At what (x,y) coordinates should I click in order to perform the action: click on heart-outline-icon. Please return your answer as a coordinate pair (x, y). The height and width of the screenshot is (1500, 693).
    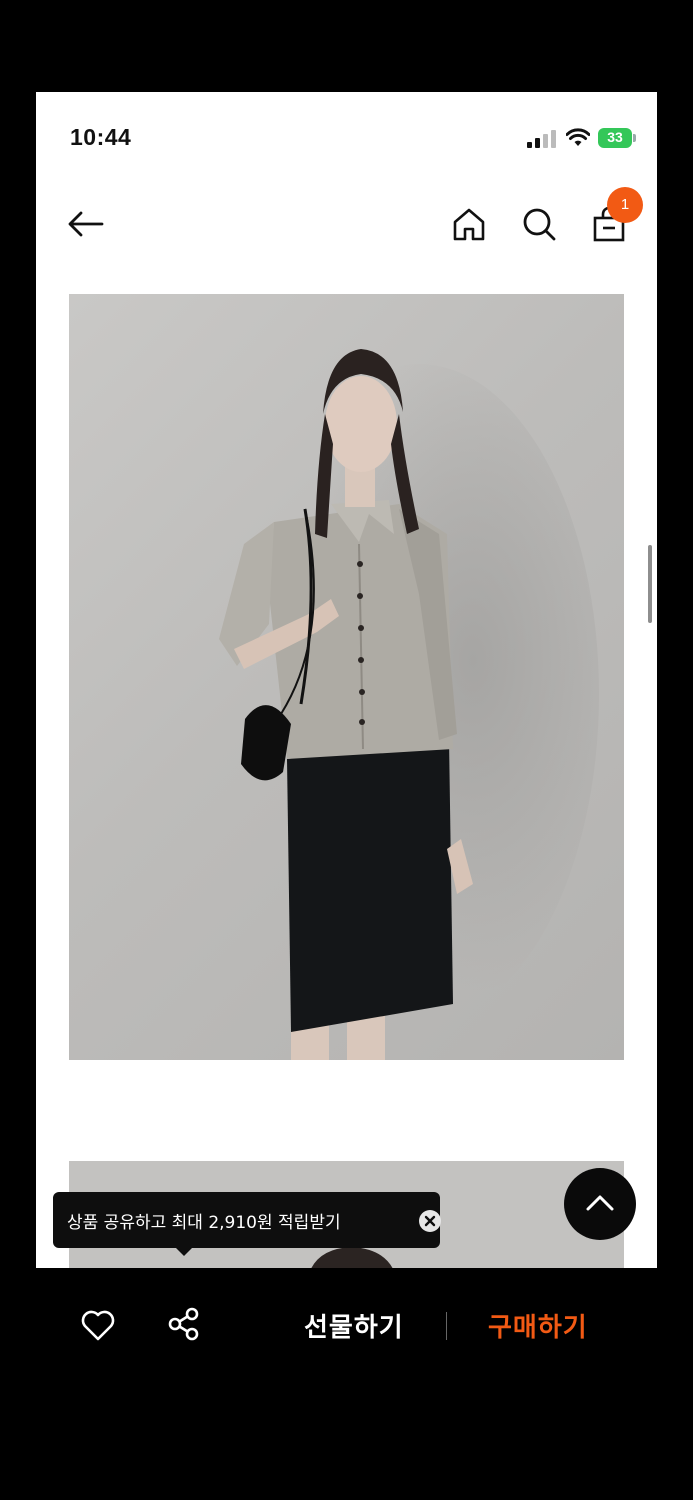
    Looking at the image, I should click on (98, 1325).